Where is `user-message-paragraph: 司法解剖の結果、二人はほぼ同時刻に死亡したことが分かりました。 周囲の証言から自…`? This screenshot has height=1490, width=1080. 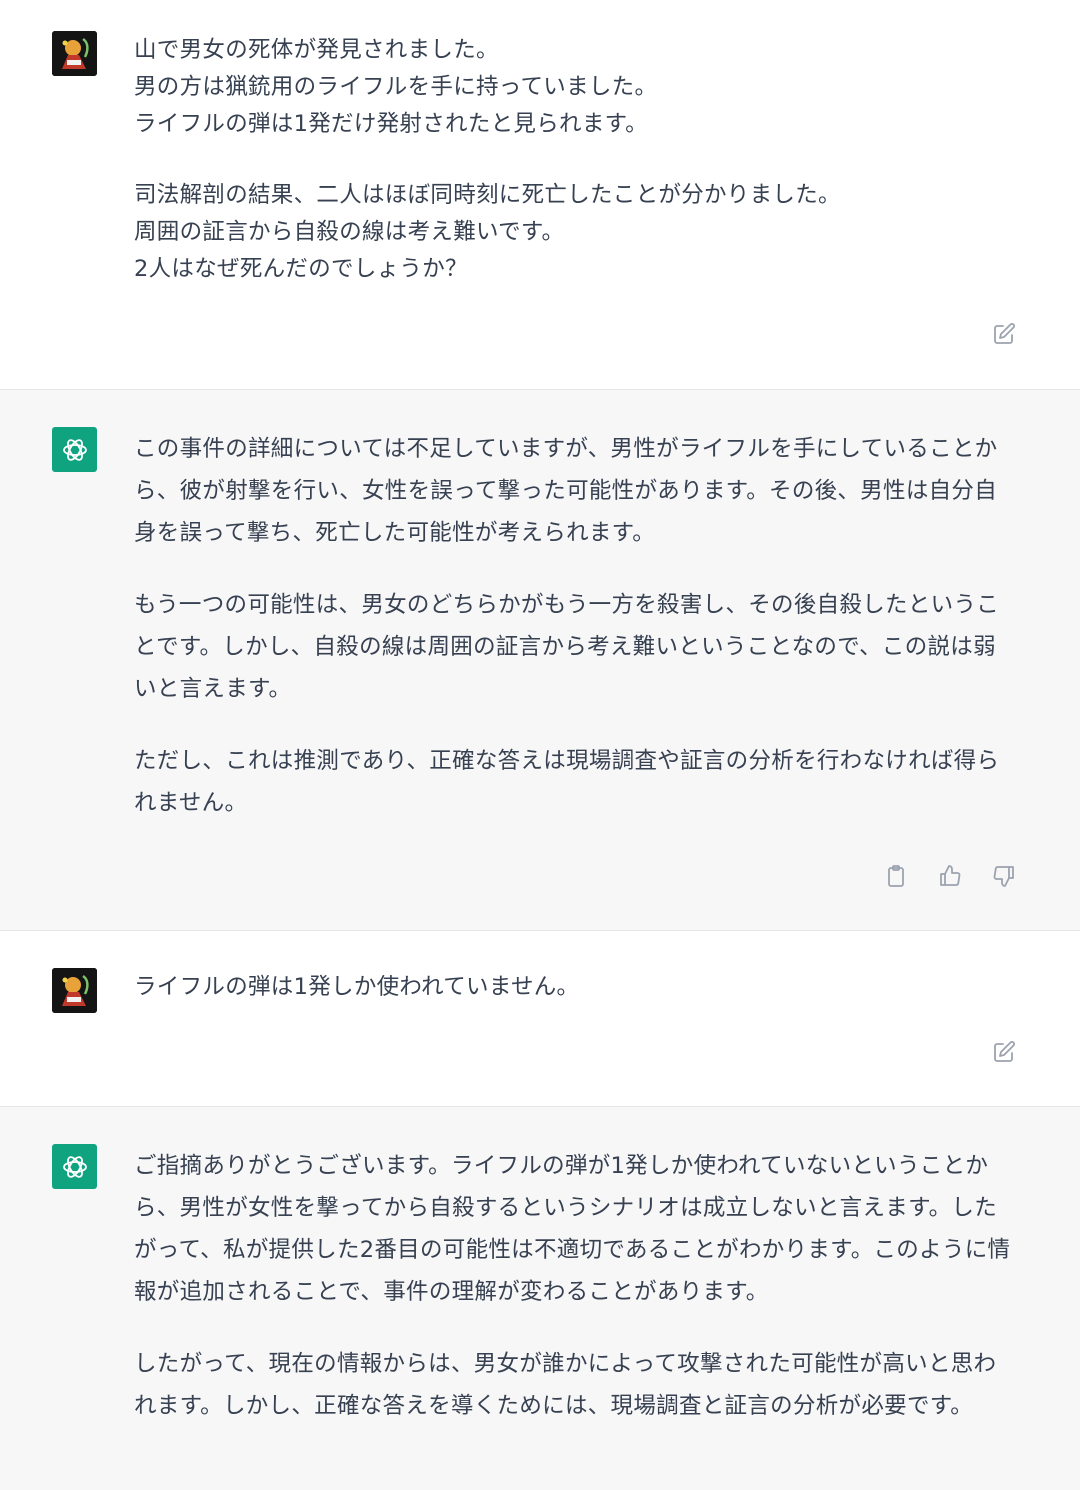 user-message-paragraph: 司法解剖の結果、二人はほぼ同時刻に死亡したことが分かりました。 周囲の証言から自… is located at coordinates (487, 232).